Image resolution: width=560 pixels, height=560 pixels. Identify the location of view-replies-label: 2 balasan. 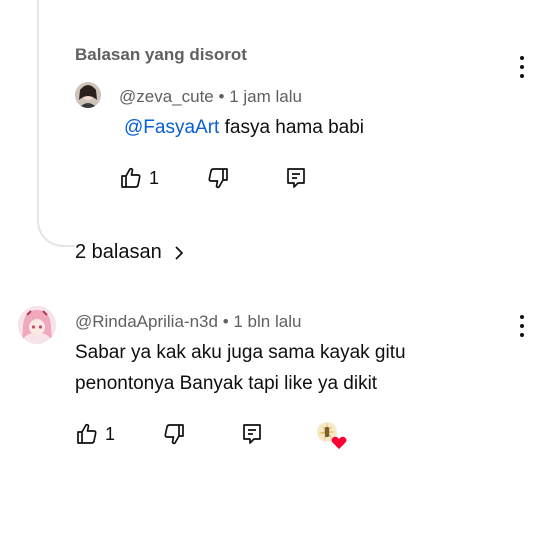
(118, 252).